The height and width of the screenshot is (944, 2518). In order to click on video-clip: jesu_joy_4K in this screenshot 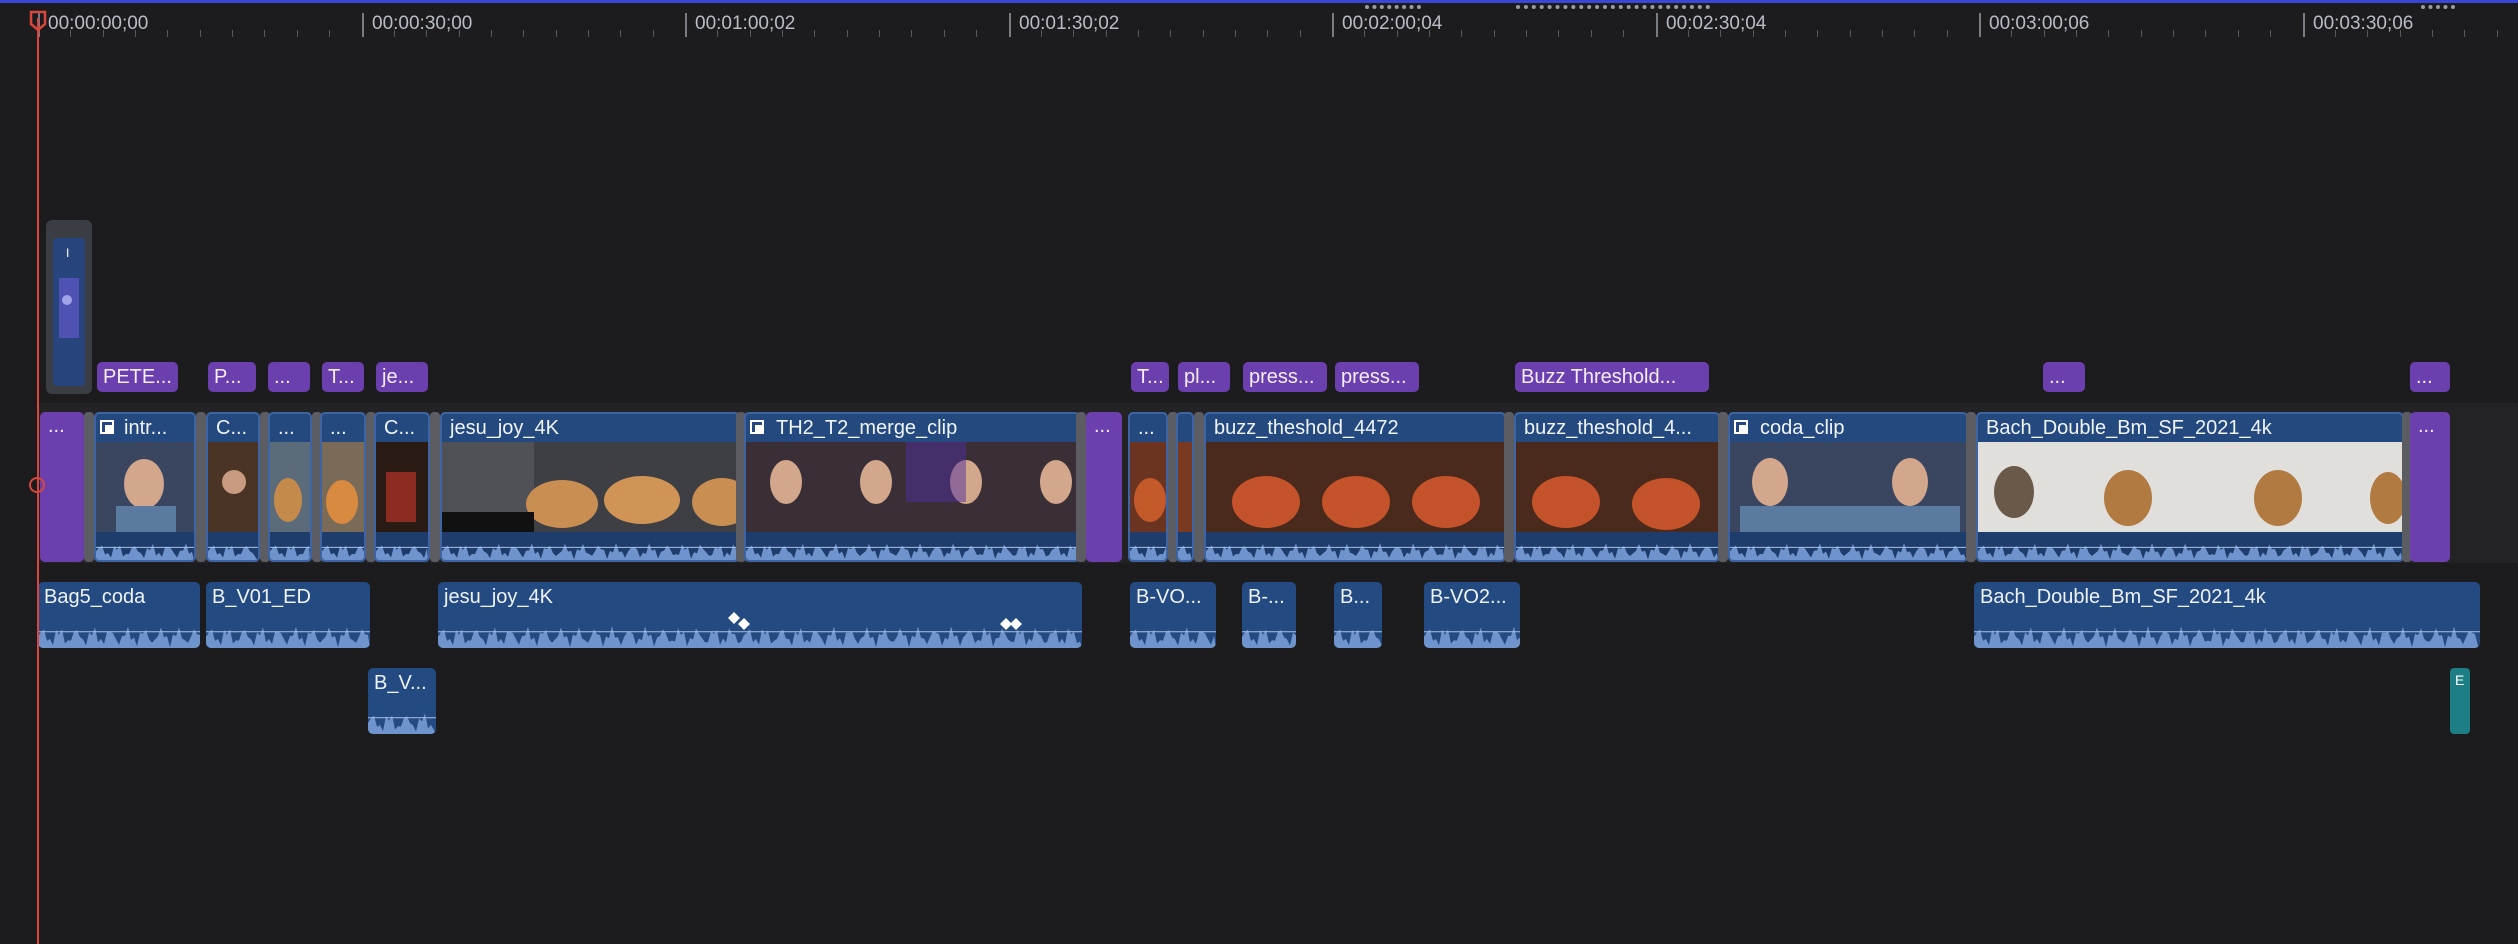, I will do `click(590, 487)`.